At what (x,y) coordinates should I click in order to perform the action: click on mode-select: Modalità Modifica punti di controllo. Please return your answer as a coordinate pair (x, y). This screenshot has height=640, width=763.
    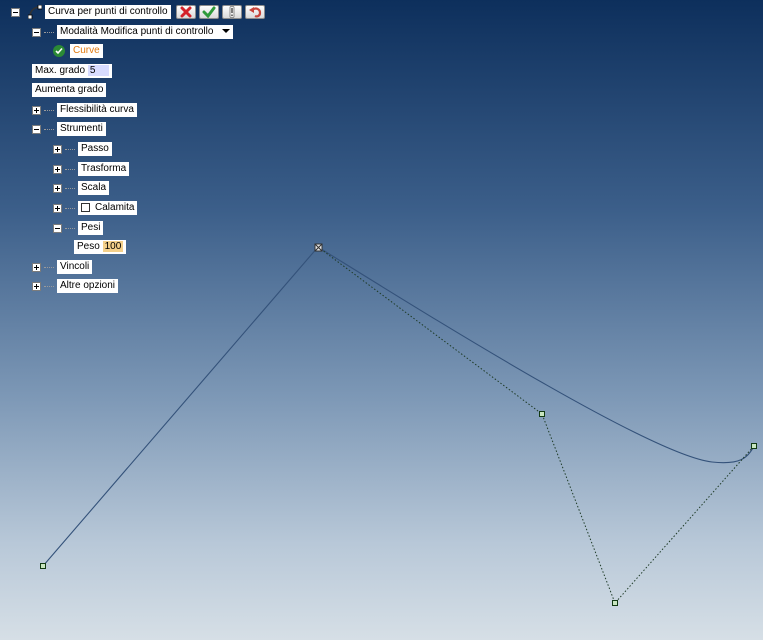
    Looking at the image, I should click on (145, 32).